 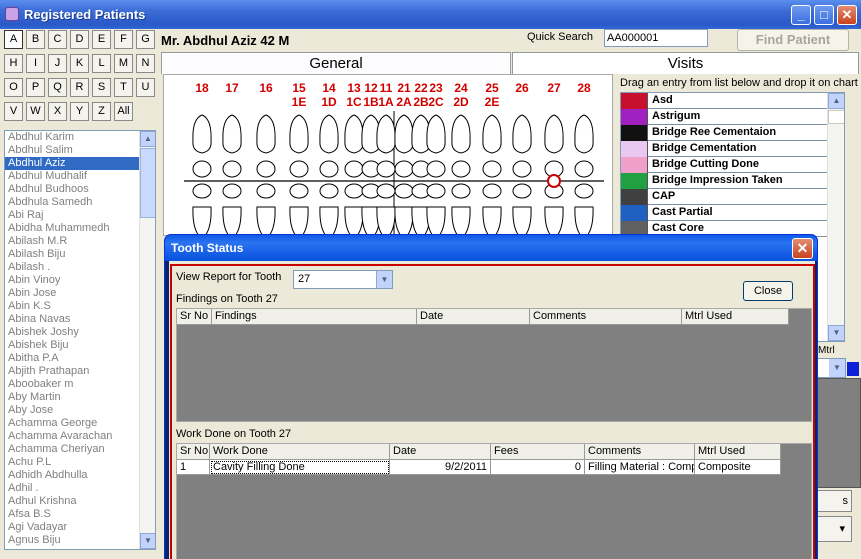 What do you see at coordinates (336, 63) in the screenshot?
I see `tab-general: General` at bounding box center [336, 63].